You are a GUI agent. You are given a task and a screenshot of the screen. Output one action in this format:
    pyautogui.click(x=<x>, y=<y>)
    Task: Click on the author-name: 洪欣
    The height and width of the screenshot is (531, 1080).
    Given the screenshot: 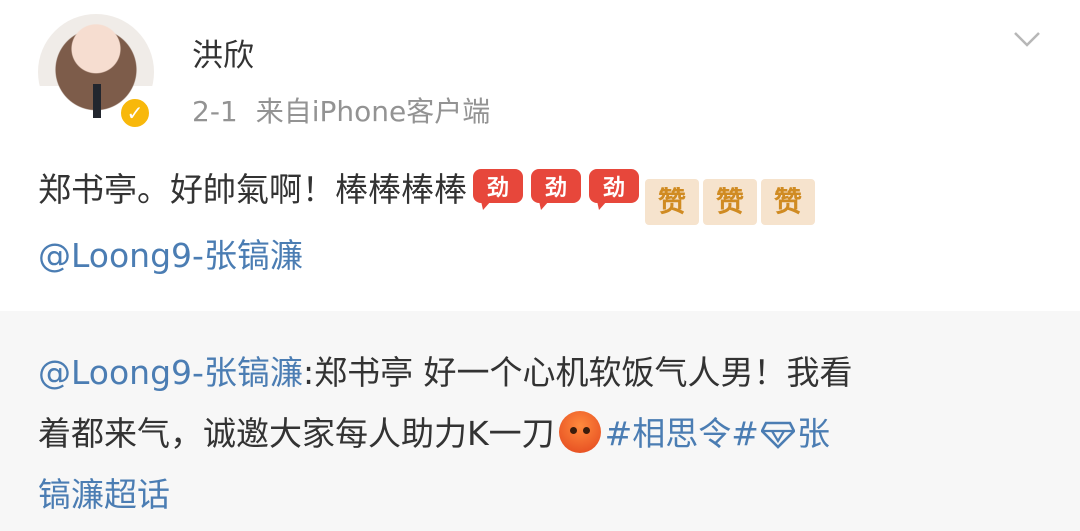 What is the action you would take?
    pyautogui.click(x=223, y=52)
    